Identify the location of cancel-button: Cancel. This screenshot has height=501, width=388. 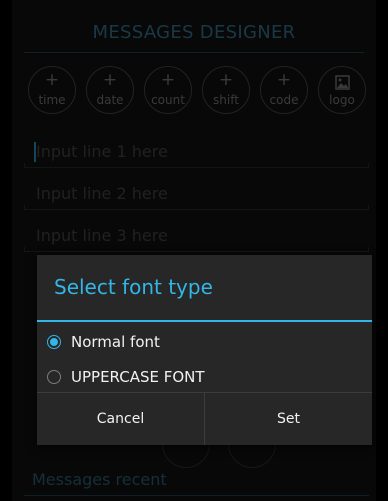
(120, 419).